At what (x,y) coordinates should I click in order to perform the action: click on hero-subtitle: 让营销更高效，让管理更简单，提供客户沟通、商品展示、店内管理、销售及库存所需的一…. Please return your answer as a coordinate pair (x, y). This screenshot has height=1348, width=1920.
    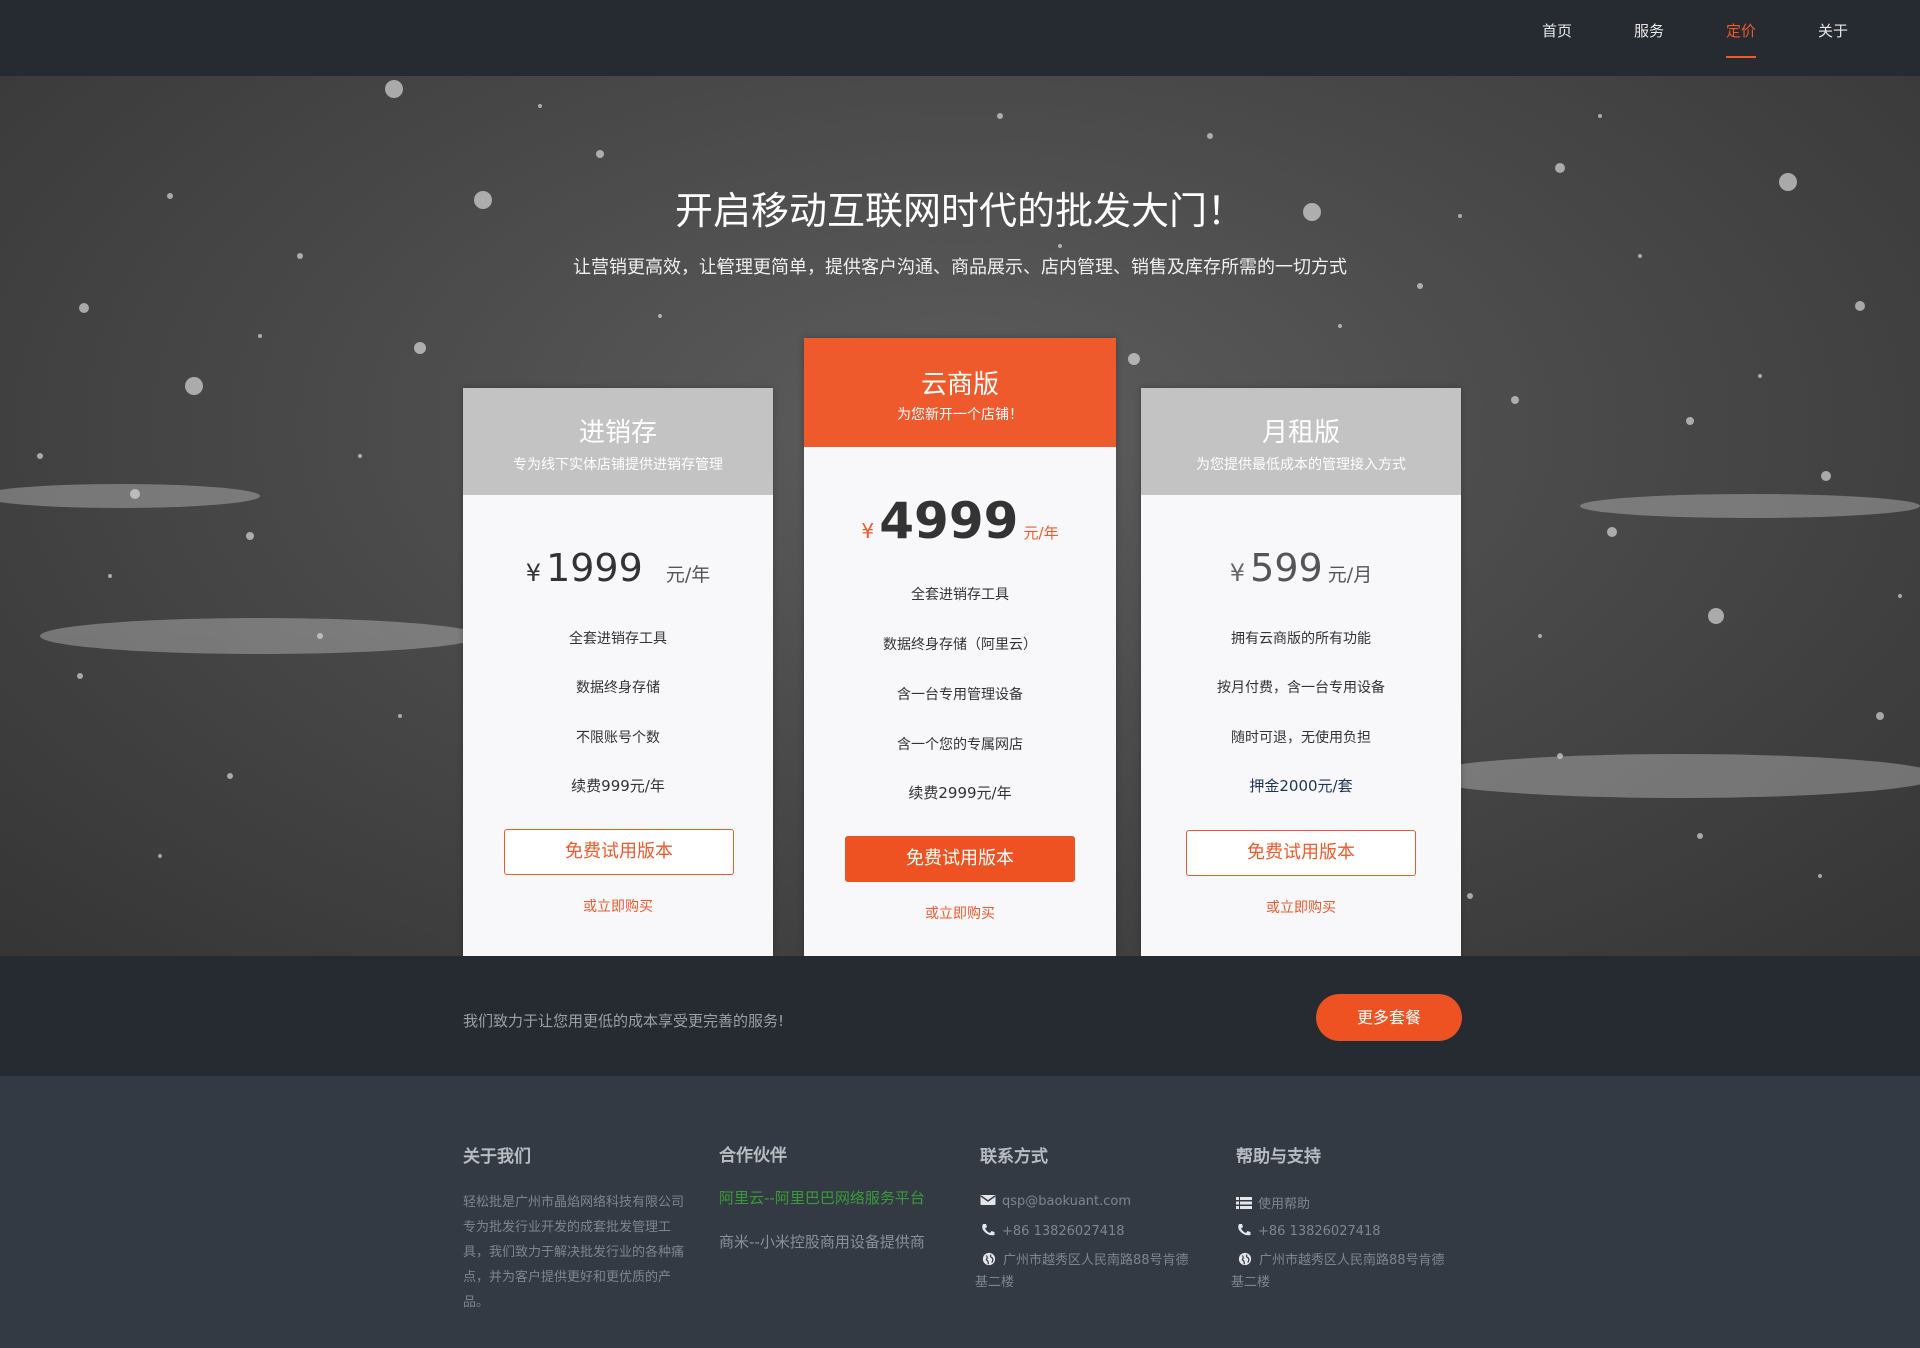
    Looking at the image, I should click on (960, 267).